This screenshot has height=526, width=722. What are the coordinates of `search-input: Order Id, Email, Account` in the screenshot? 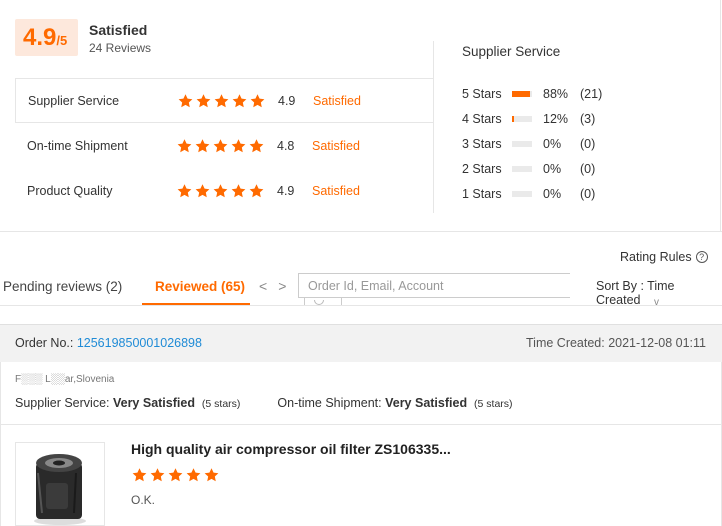 It's located at (434, 285).